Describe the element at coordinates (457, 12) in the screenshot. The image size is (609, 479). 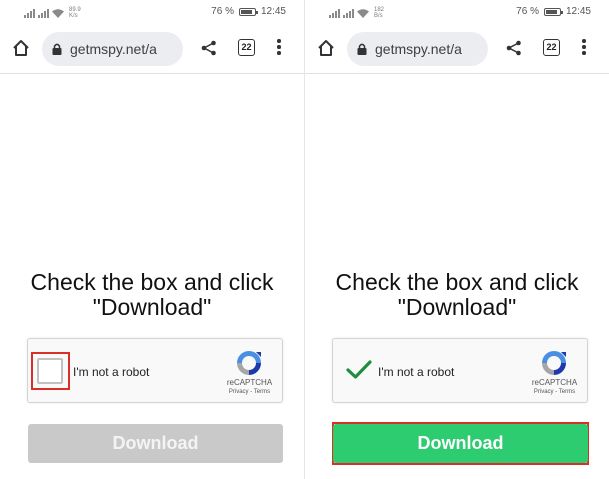
I see `status-bar: 182 B/s 76 % 12:45` at that location.